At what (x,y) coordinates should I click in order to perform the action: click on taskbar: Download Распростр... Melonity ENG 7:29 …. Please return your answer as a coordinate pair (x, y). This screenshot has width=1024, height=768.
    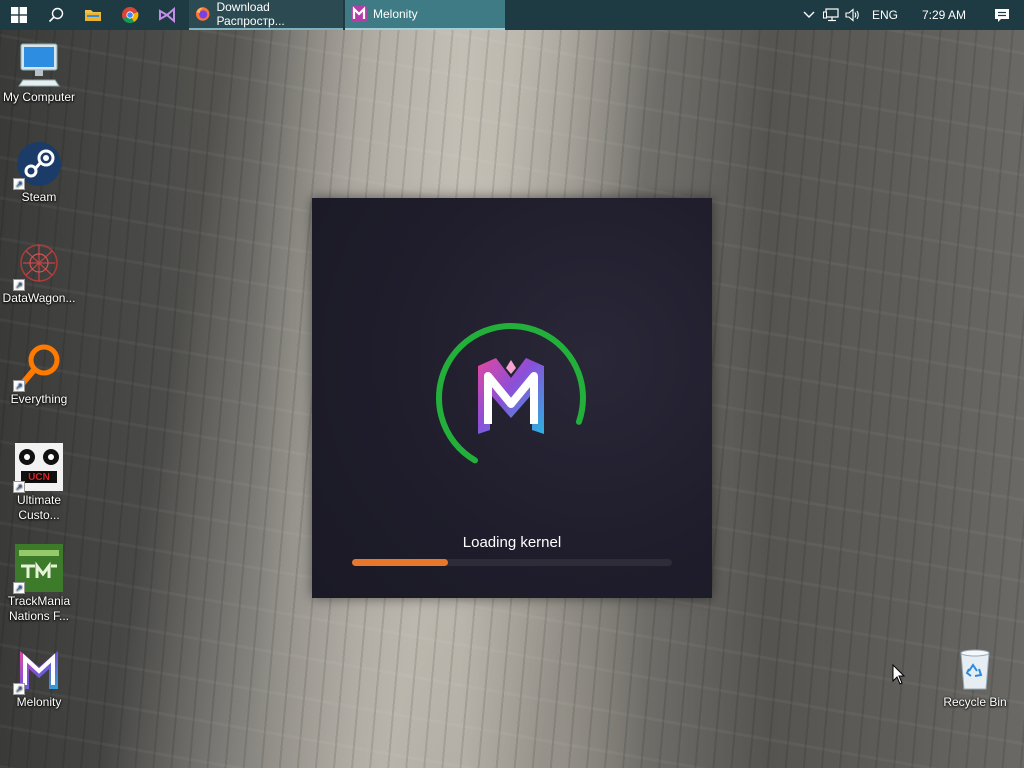
    Looking at the image, I should click on (512, 15).